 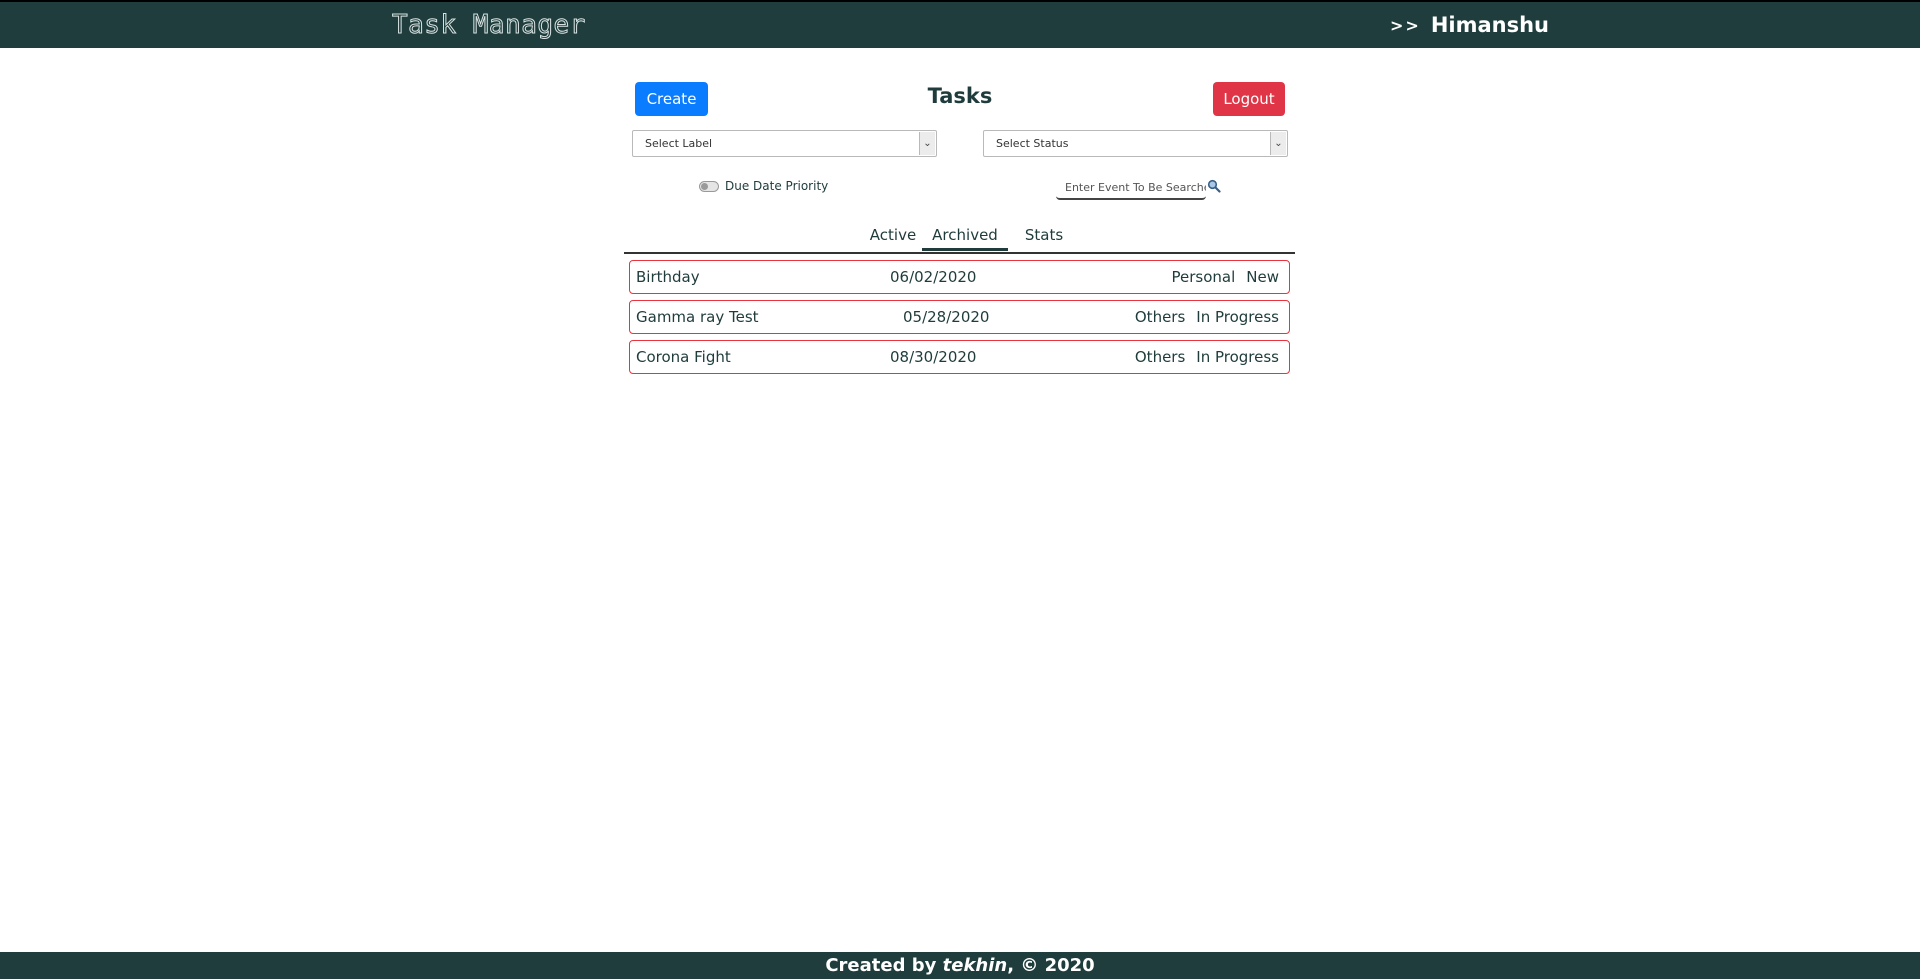 I want to click on due-date-priority-toggle: Due Date Priority, so click(x=763, y=186).